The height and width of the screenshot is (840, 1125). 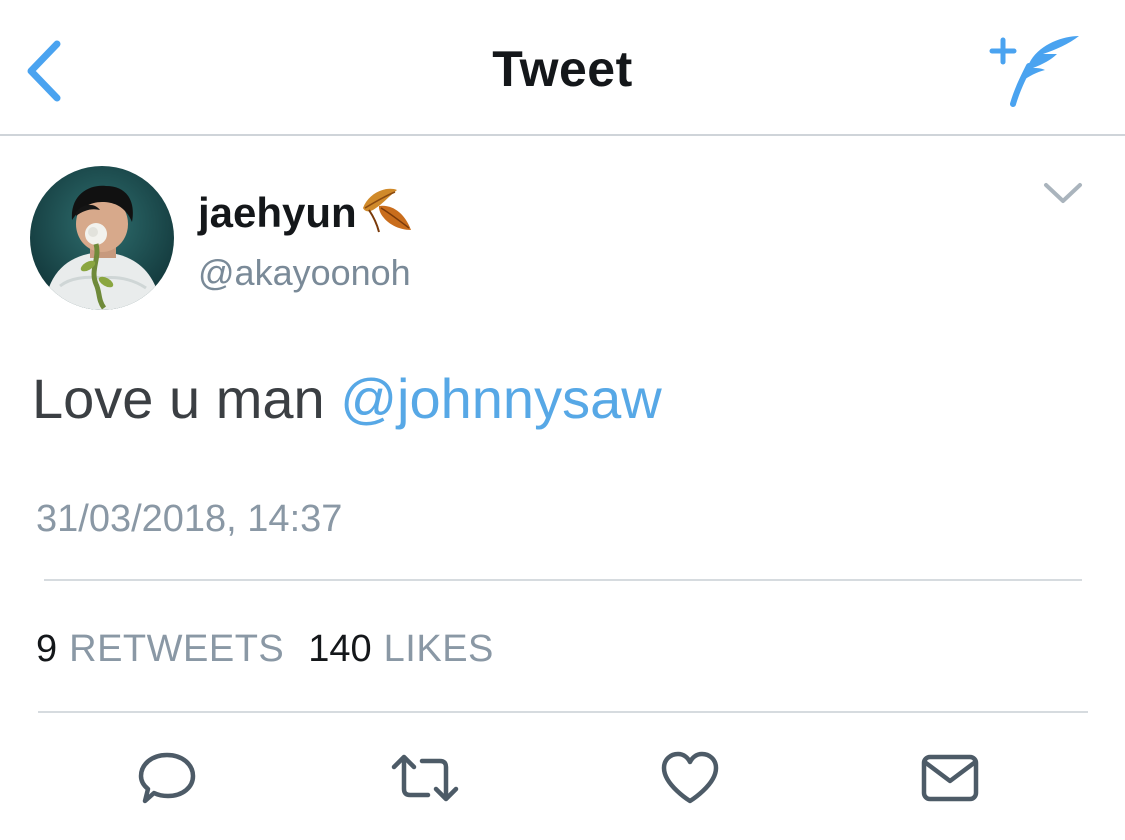 I want to click on reply-button, so click(x=167, y=778).